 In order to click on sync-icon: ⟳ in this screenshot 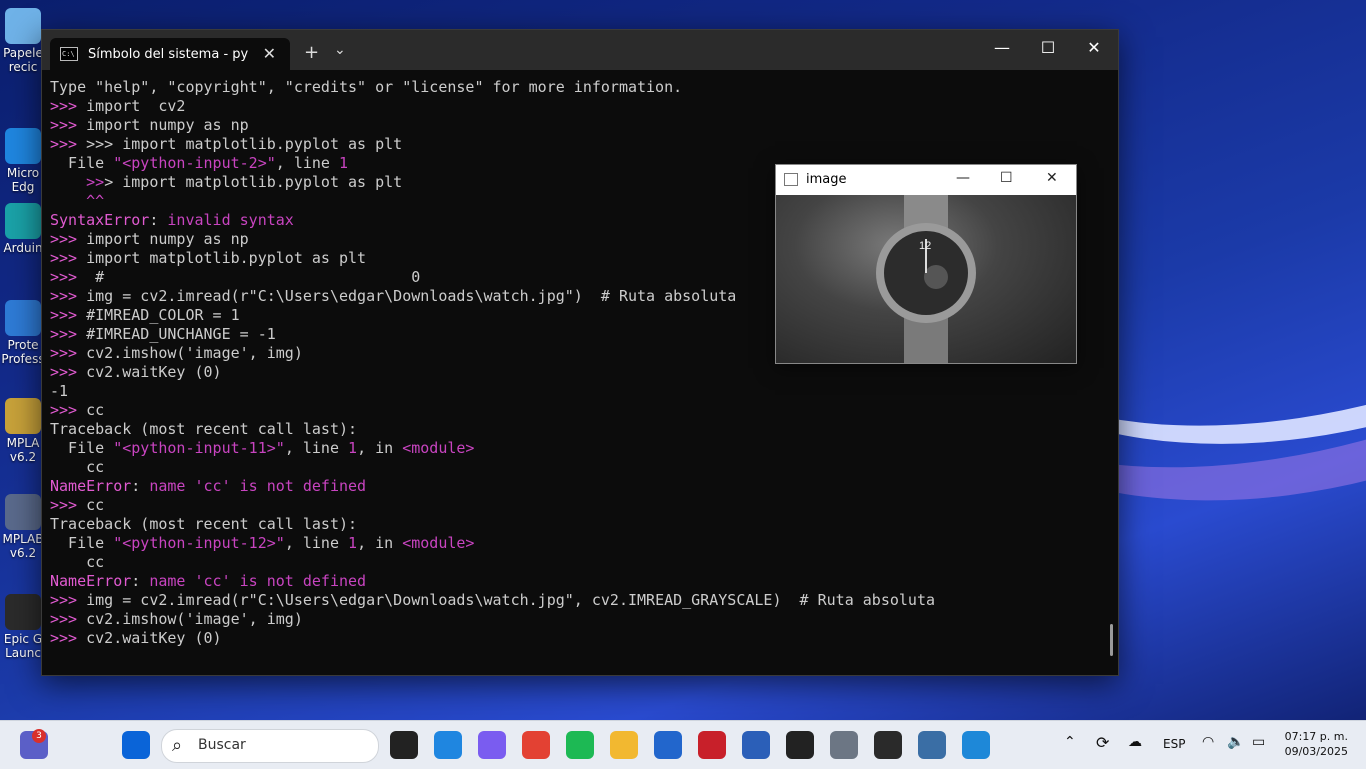, I will do `click(1102, 742)`.